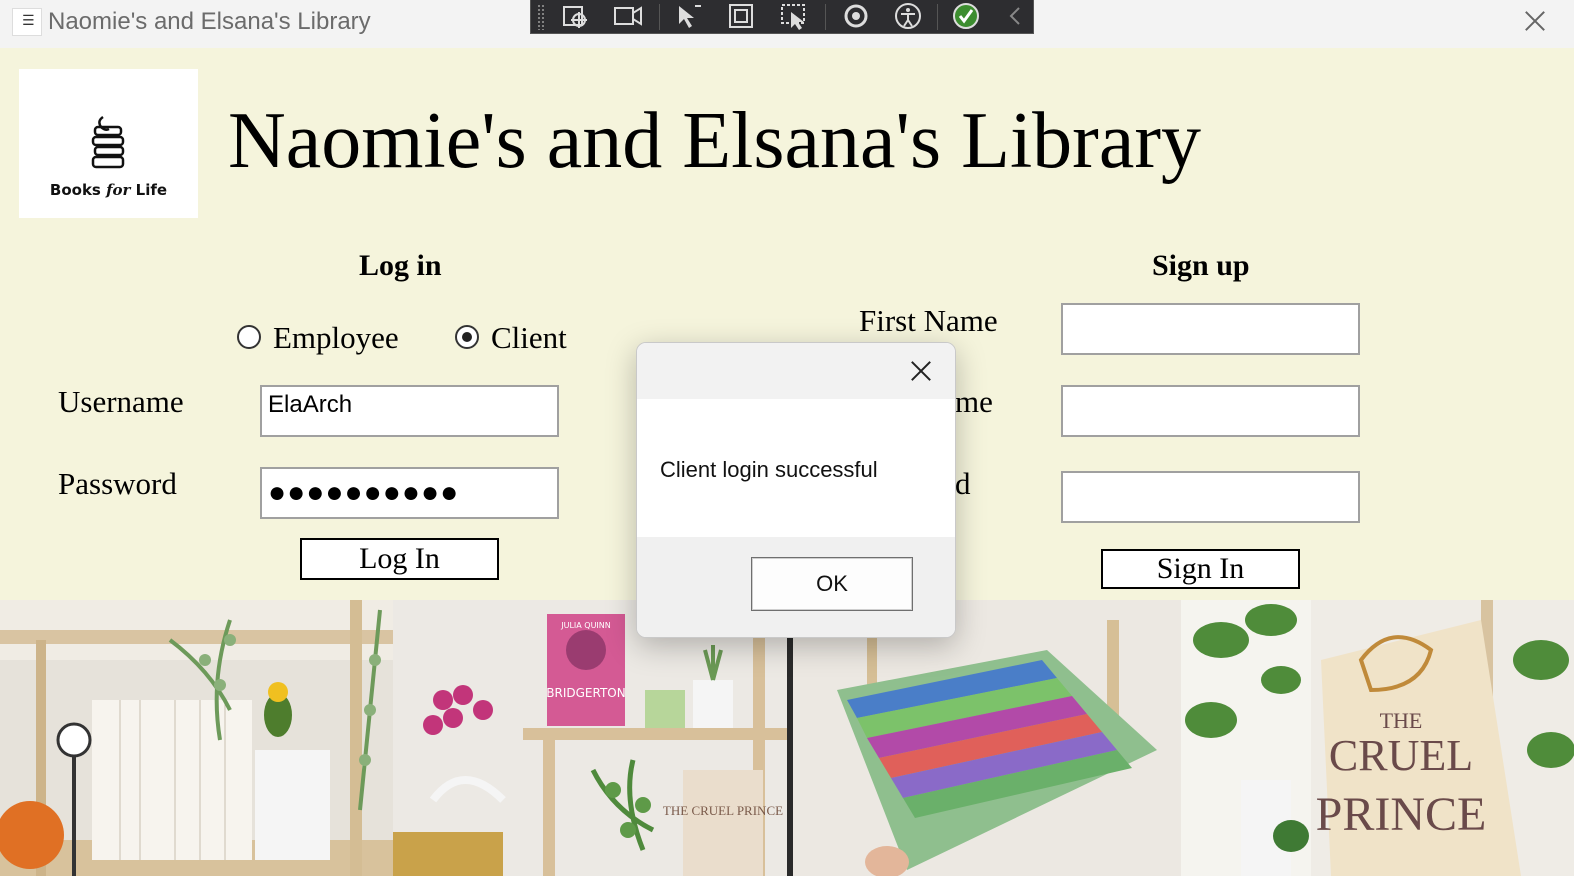 Image resolution: width=1574 pixels, height=876 pixels. What do you see at coordinates (769, 469) in the screenshot?
I see `dialog-message: Client login successful` at bounding box center [769, 469].